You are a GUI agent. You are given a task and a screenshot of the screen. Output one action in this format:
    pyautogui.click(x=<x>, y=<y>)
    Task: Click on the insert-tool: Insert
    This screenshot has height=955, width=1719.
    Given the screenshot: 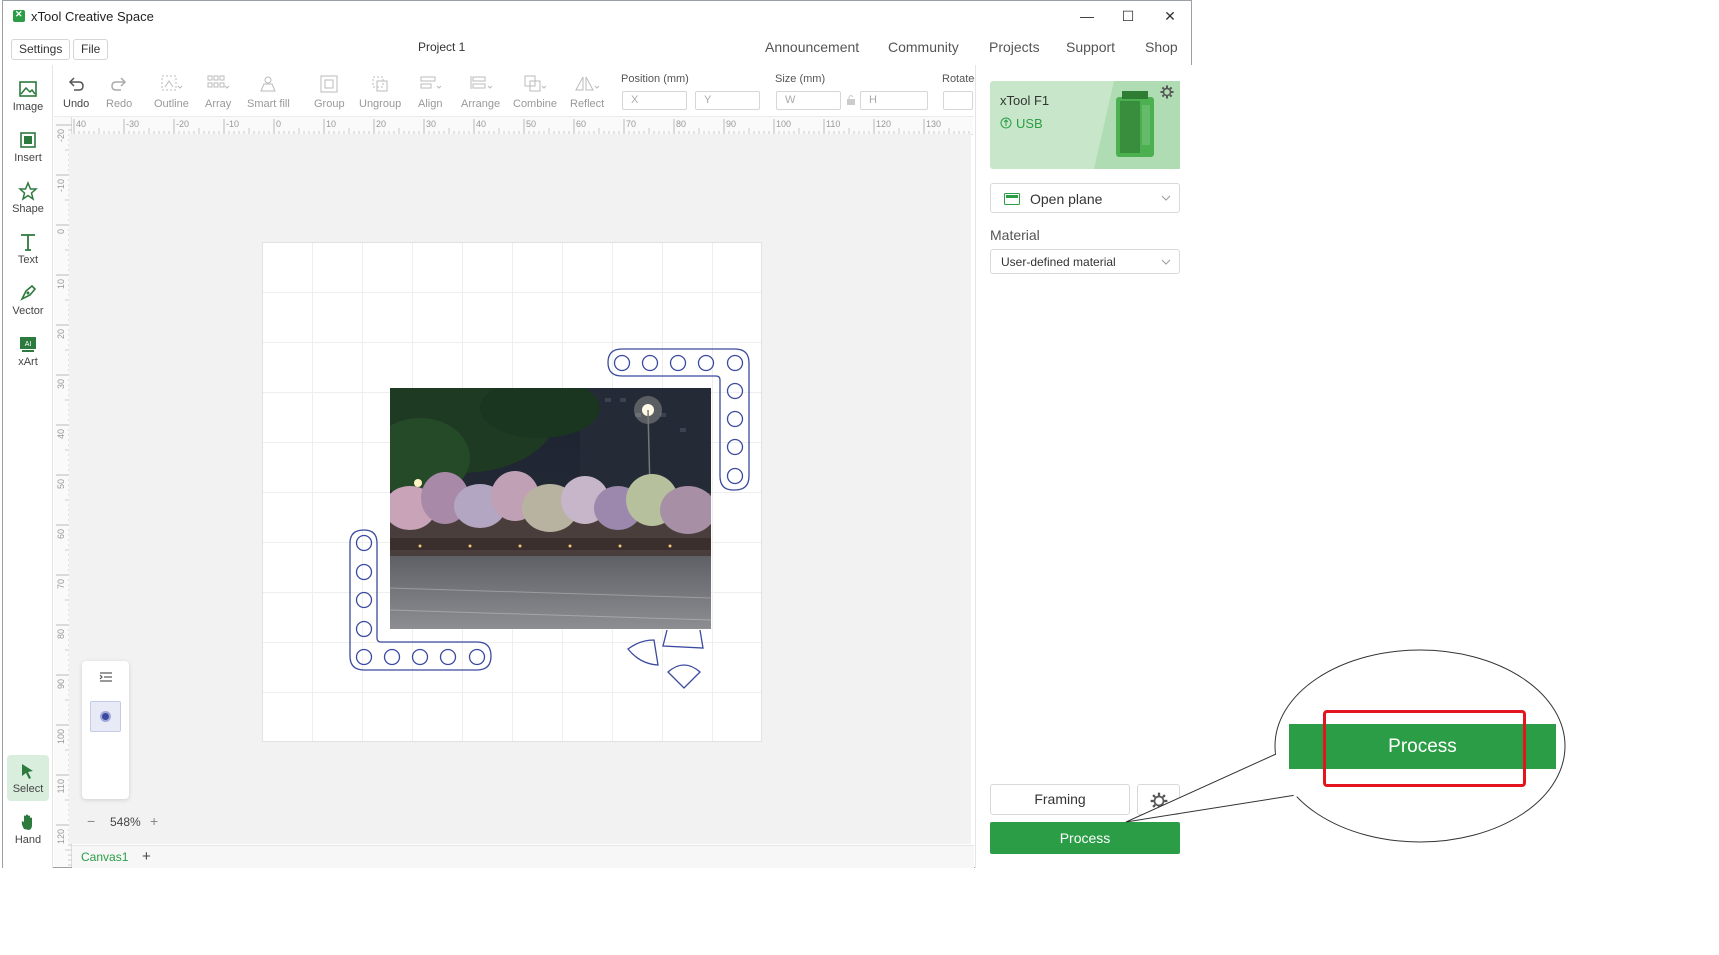 What is the action you would take?
    pyautogui.click(x=28, y=147)
    